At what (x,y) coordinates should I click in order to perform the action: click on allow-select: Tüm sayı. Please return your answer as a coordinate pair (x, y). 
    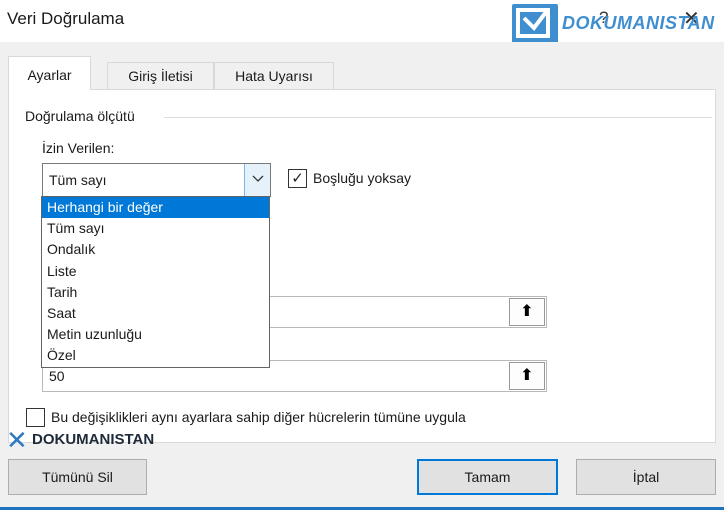
    Looking at the image, I should click on (156, 180).